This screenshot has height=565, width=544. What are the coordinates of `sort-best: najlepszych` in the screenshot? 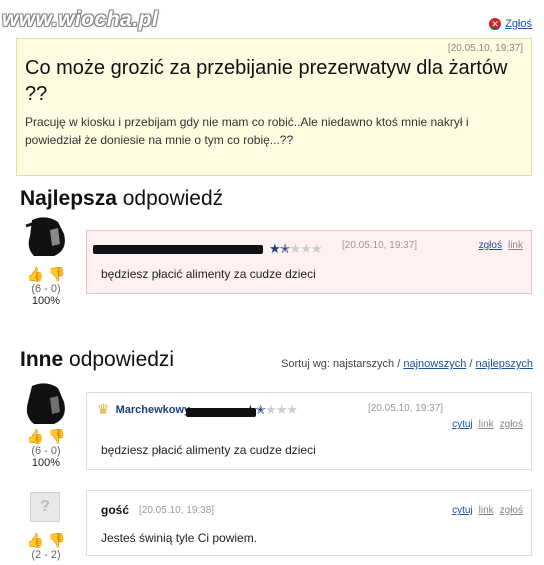 It's located at (504, 364).